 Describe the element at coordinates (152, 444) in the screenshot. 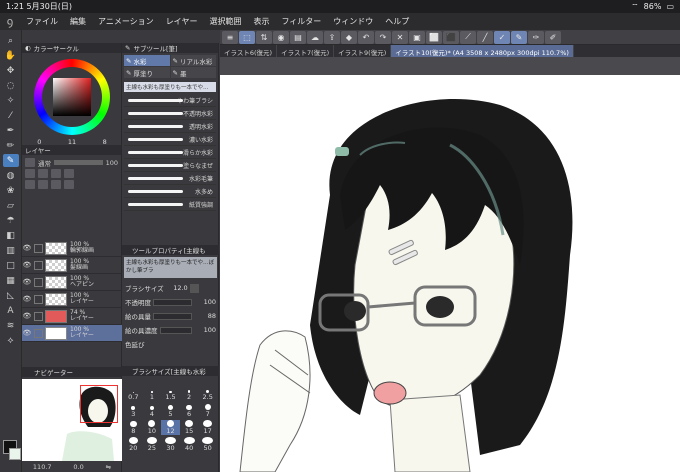

I see `brush-size-preset: 25` at that location.